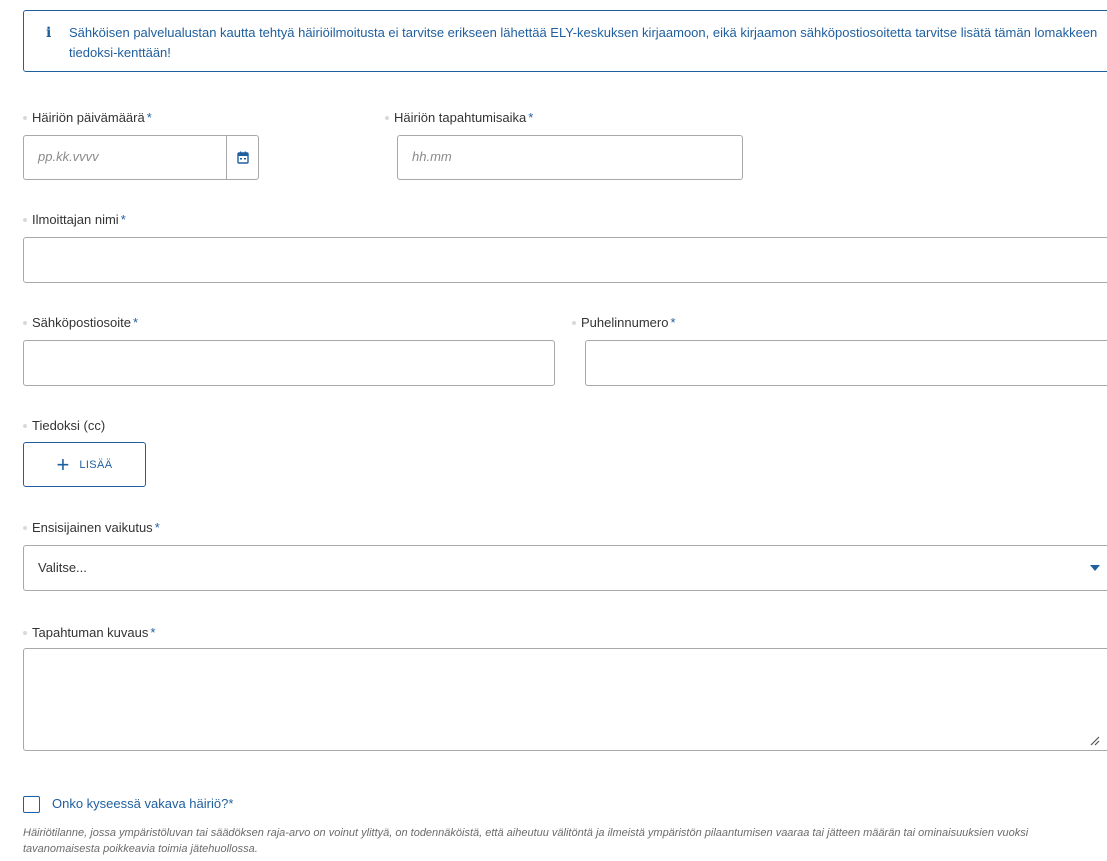  What do you see at coordinates (1095, 568) in the screenshot?
I see `chevron-down-icon` at bounding box center [1095, 568].